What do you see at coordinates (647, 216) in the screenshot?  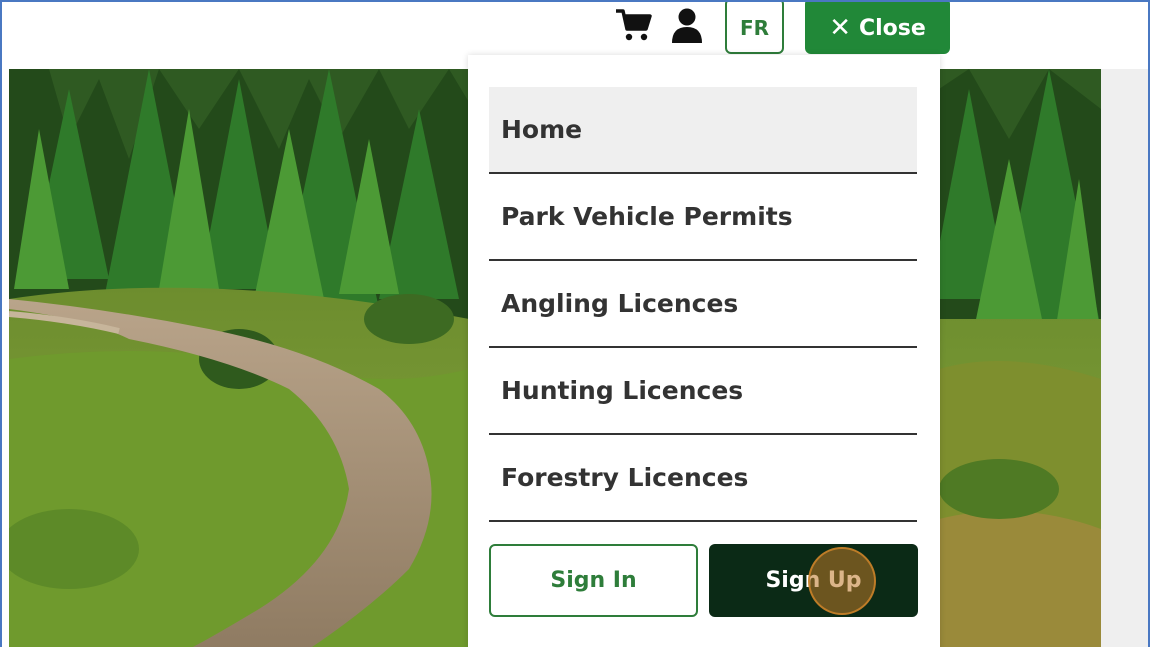 I see `menu-item-label: Park Vehicle Permits` at bounding box center [647, 216].